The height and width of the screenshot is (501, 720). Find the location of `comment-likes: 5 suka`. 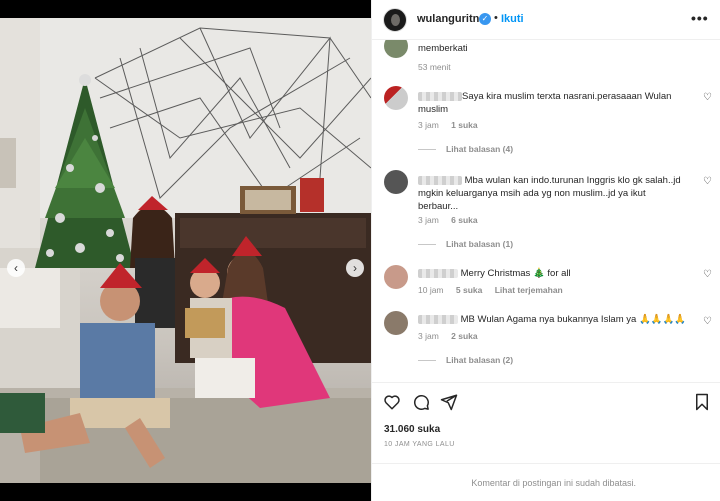

comment-likes: 5 suka is located at coordinates (469, 290).